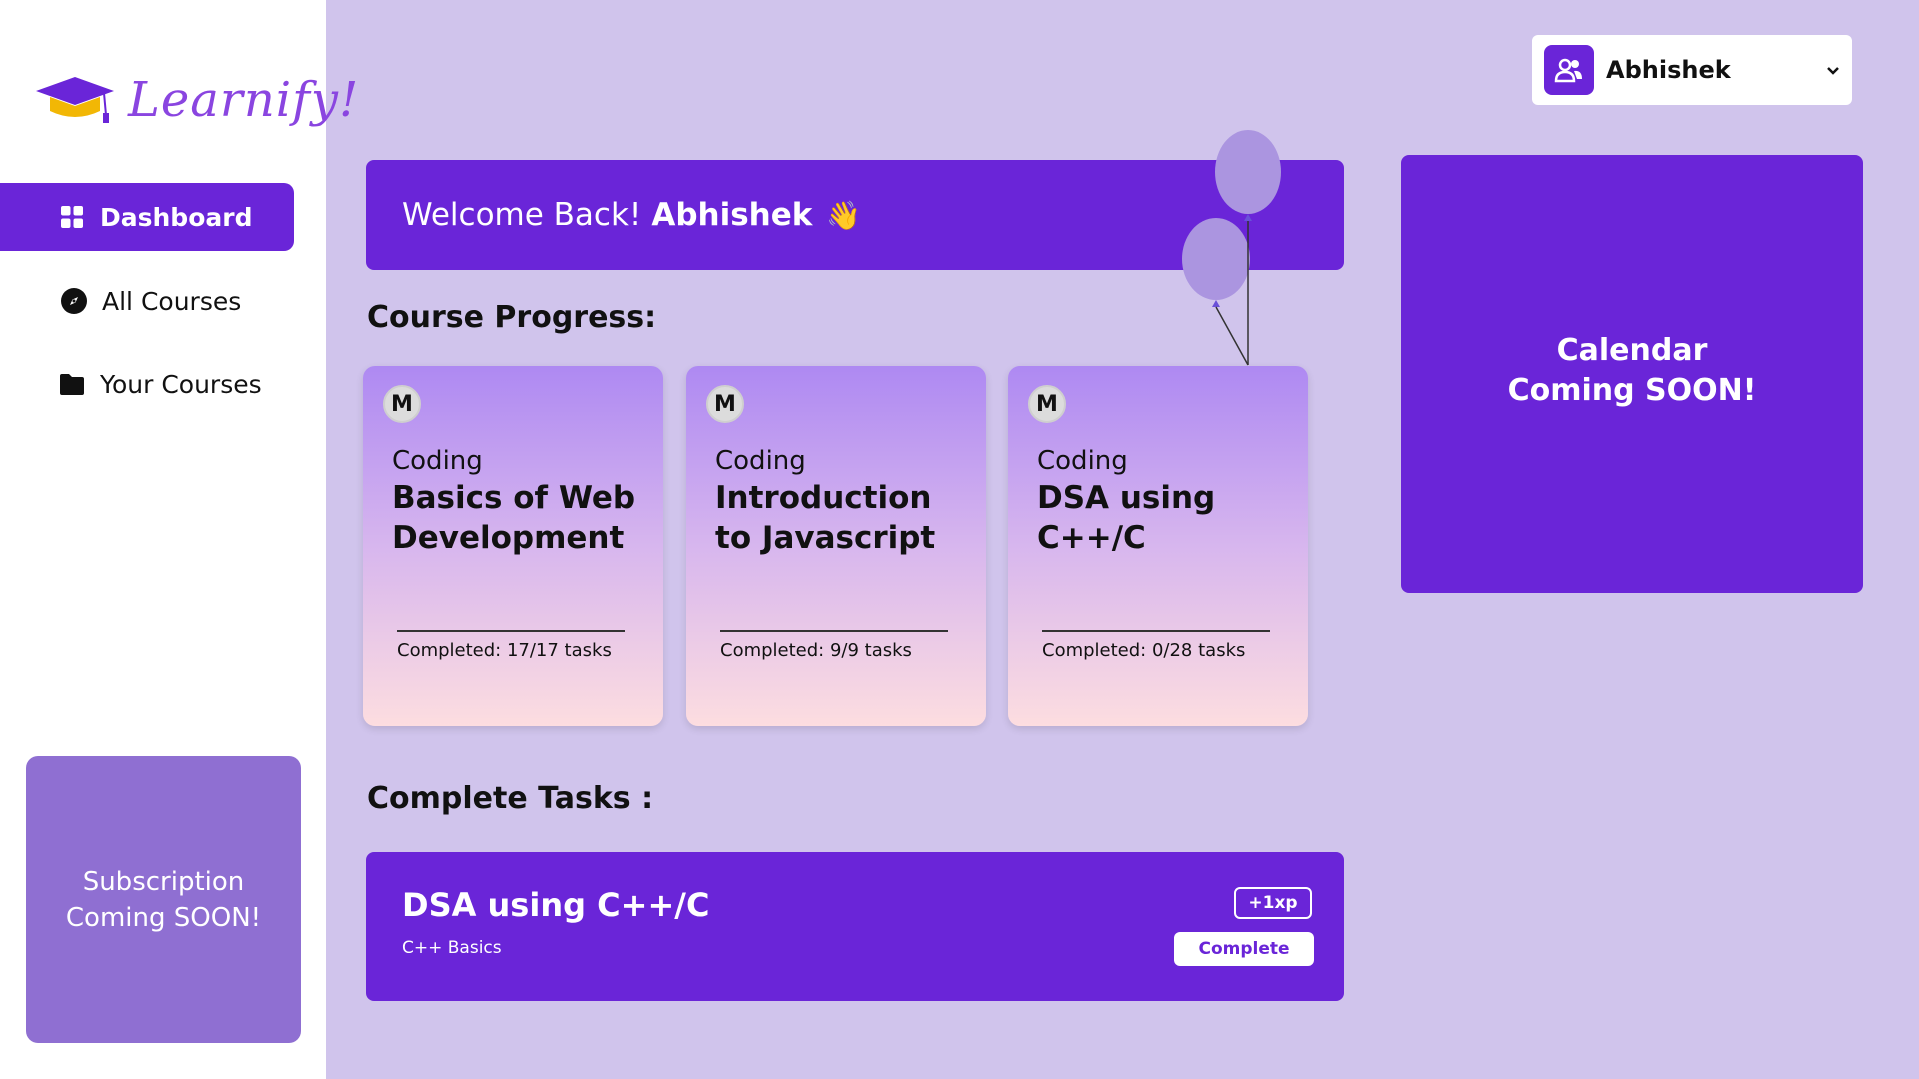  I want to click on complete-tasks-title: Complete Tasks :, so click(510, 798).